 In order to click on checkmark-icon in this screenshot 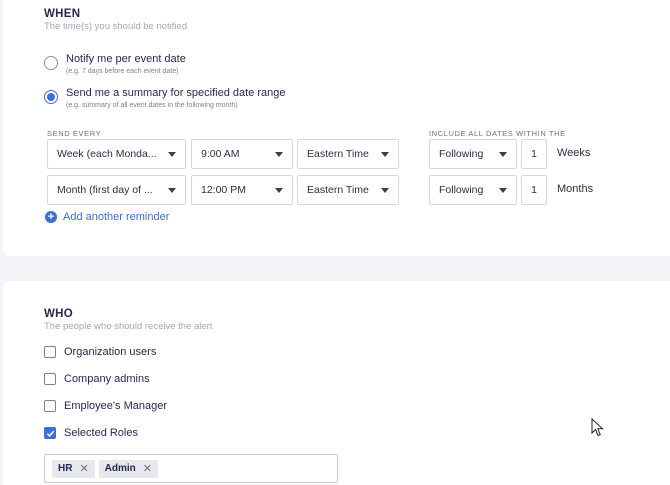, I will do `click(50, 433)`.